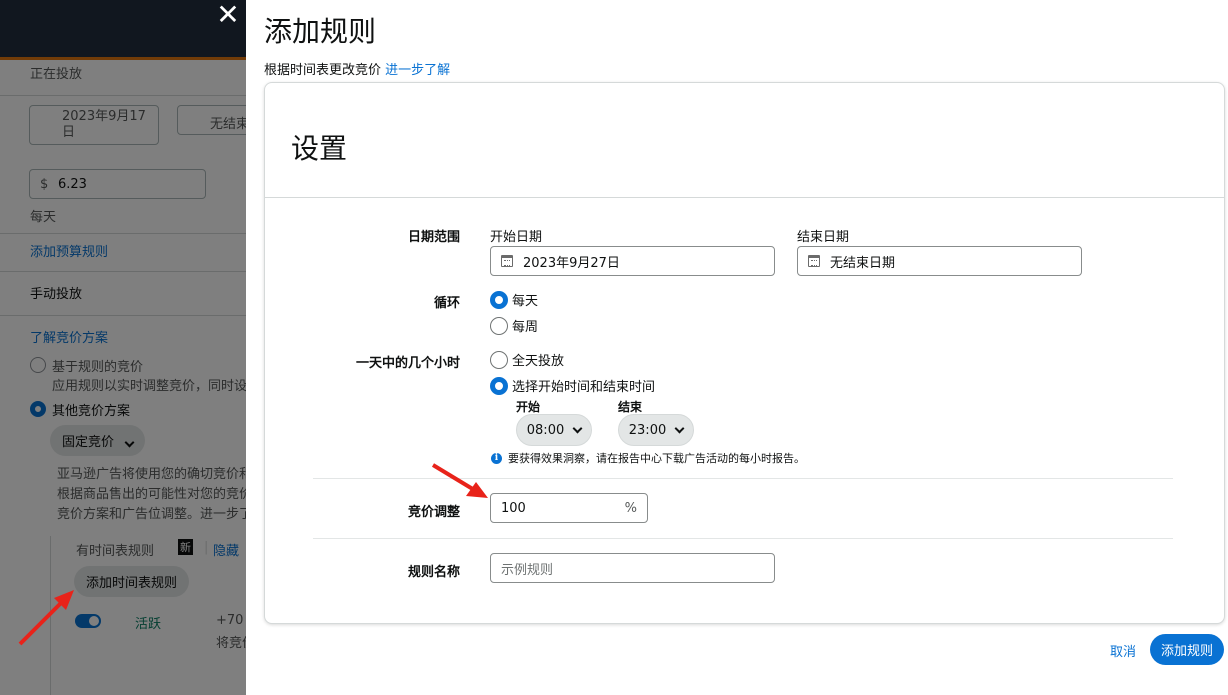 This screenshot has height=695, width=1228. I want to click on bid-adjust-label: 竞价调整, so click(433, 512).